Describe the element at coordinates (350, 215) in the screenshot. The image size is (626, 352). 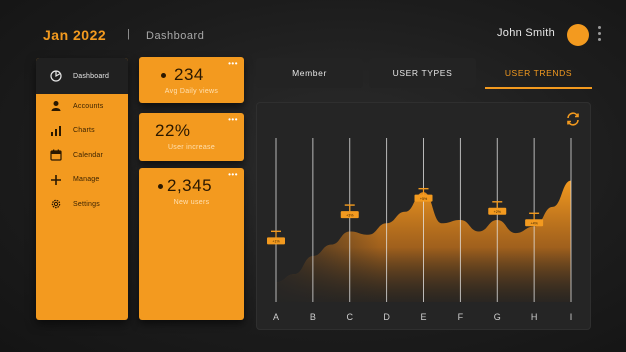
I see `marker-label: +3%` at that location.